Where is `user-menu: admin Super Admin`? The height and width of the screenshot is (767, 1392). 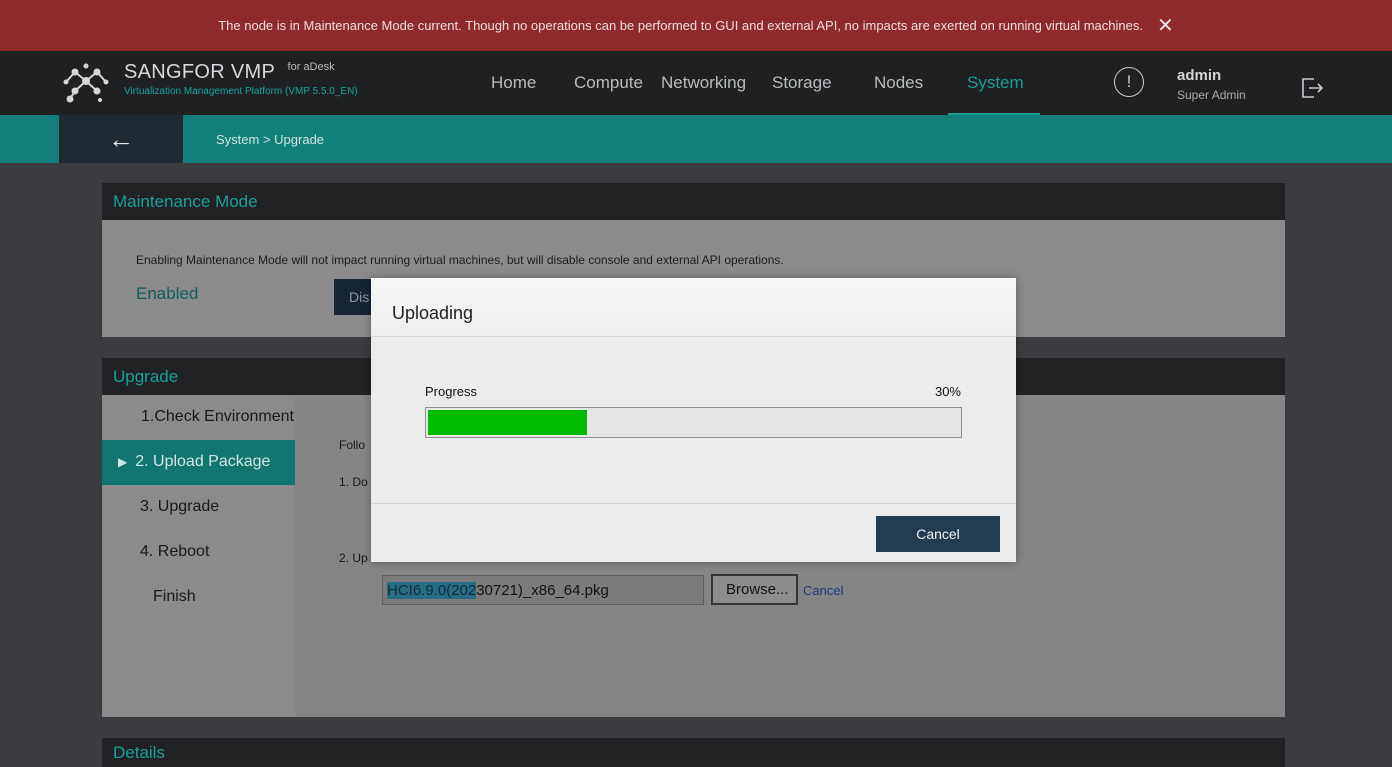 user-menu: admin Super Admin is located at coordinates (1211, 84).